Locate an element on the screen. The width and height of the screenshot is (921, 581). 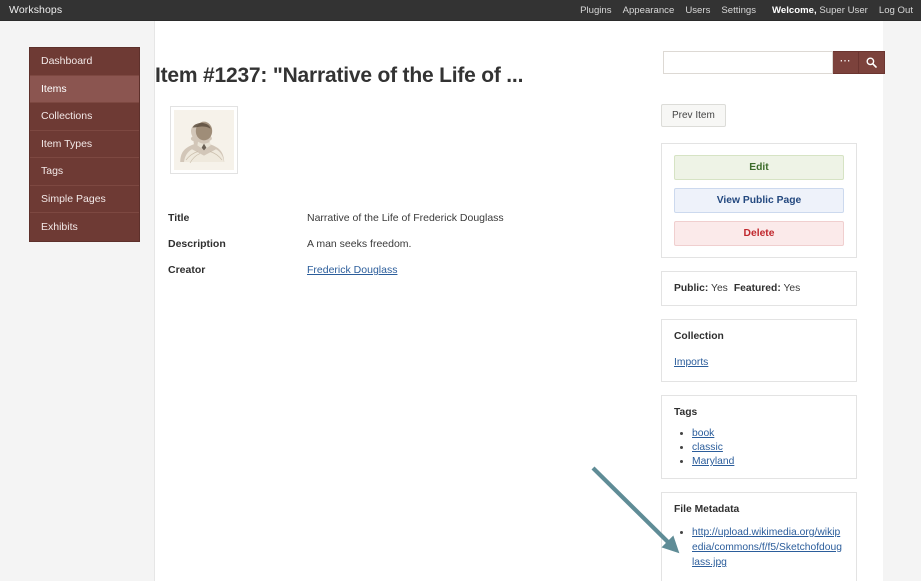
list-item: classic is located at coordinates (768, 447).